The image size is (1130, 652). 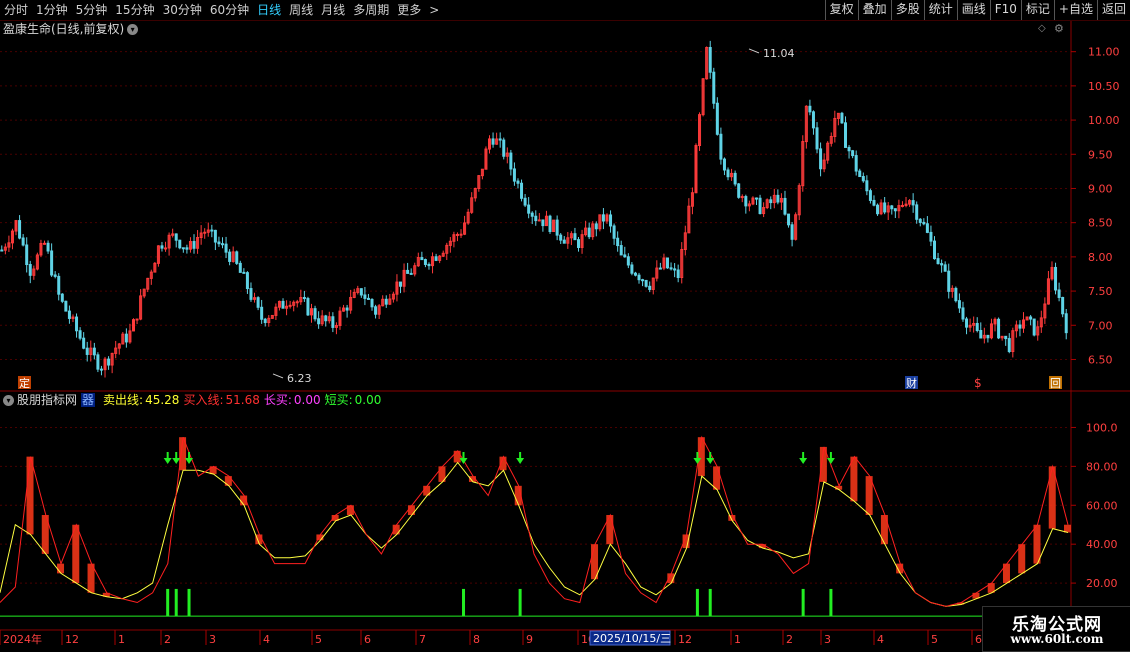 I want to click on low-price-label: 6.23, so click(x=299, y=378).